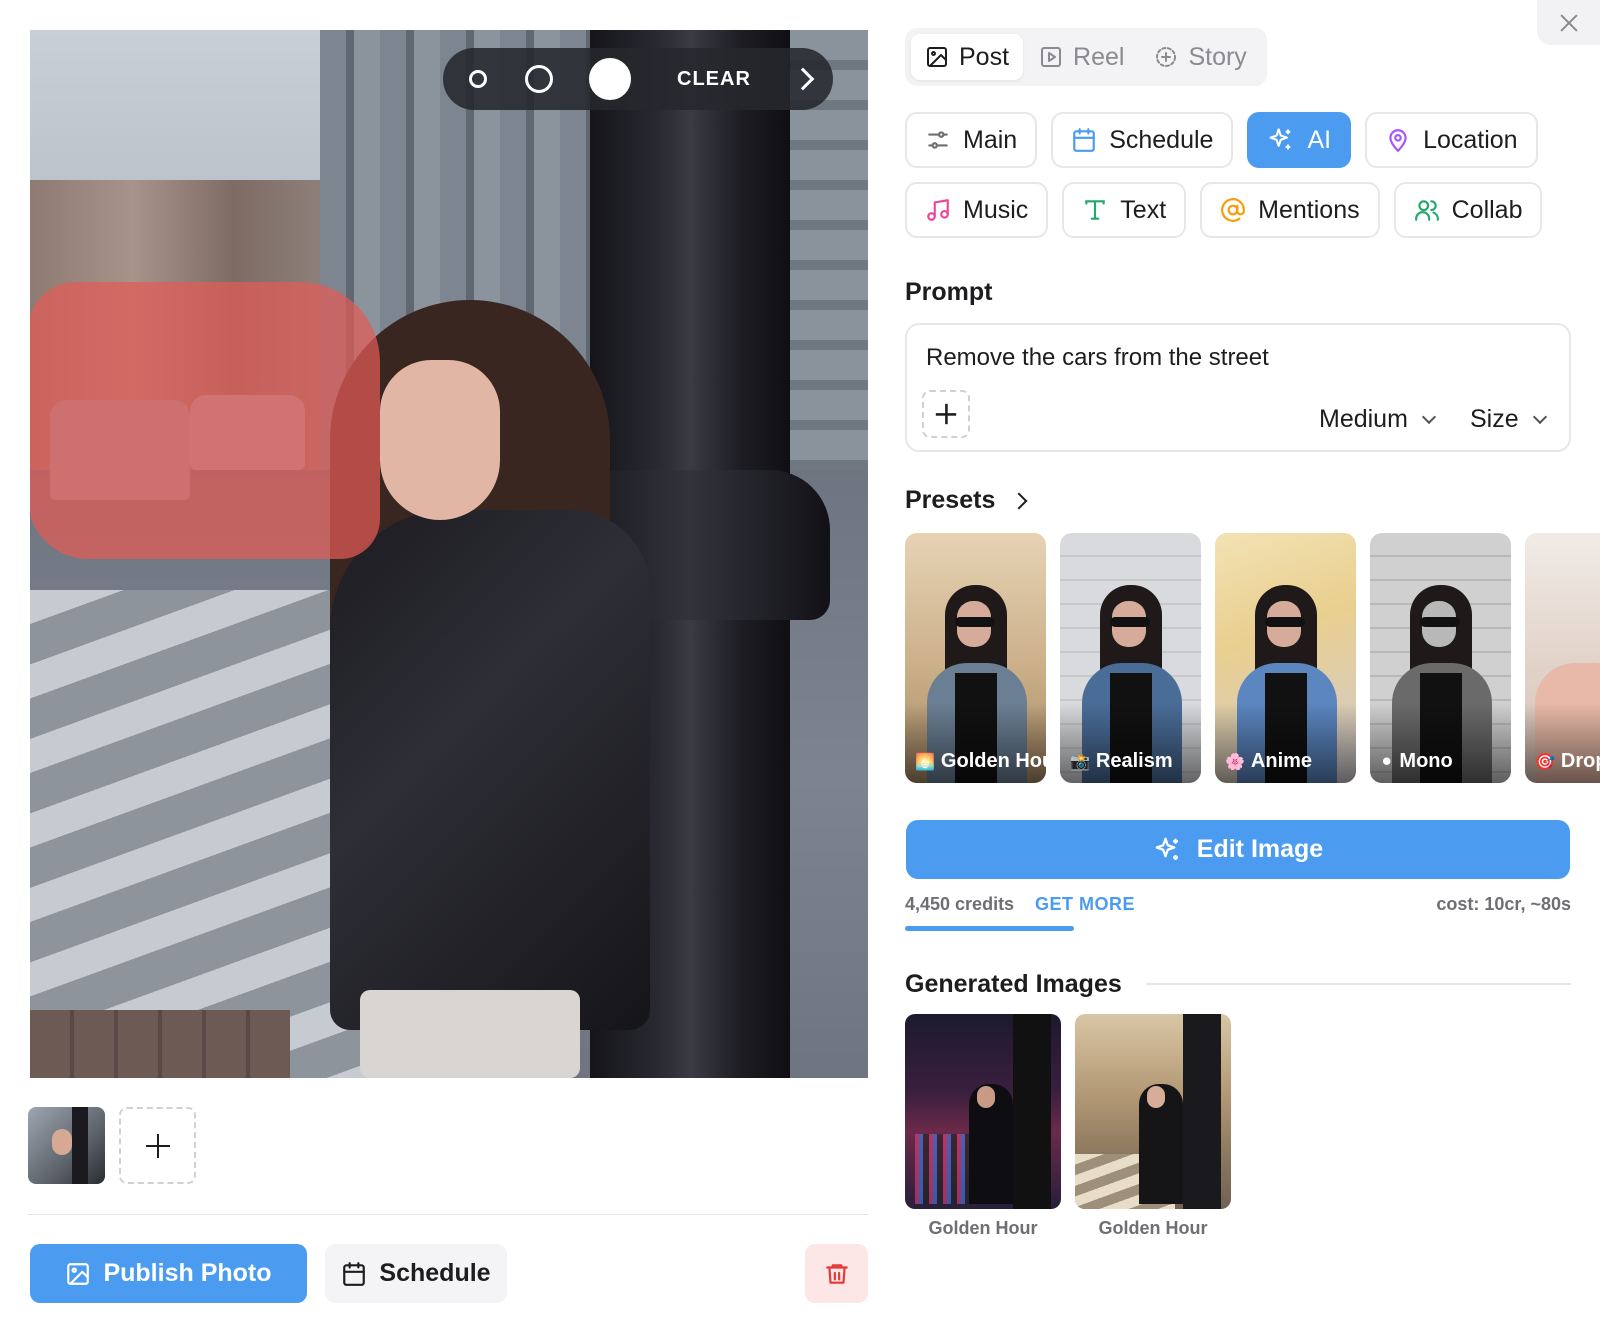 This screenshot has height=1333, width=1600. Describe the element at coordinates (470, 1034) in the screenshot. I see `subject-skirt` at that location.